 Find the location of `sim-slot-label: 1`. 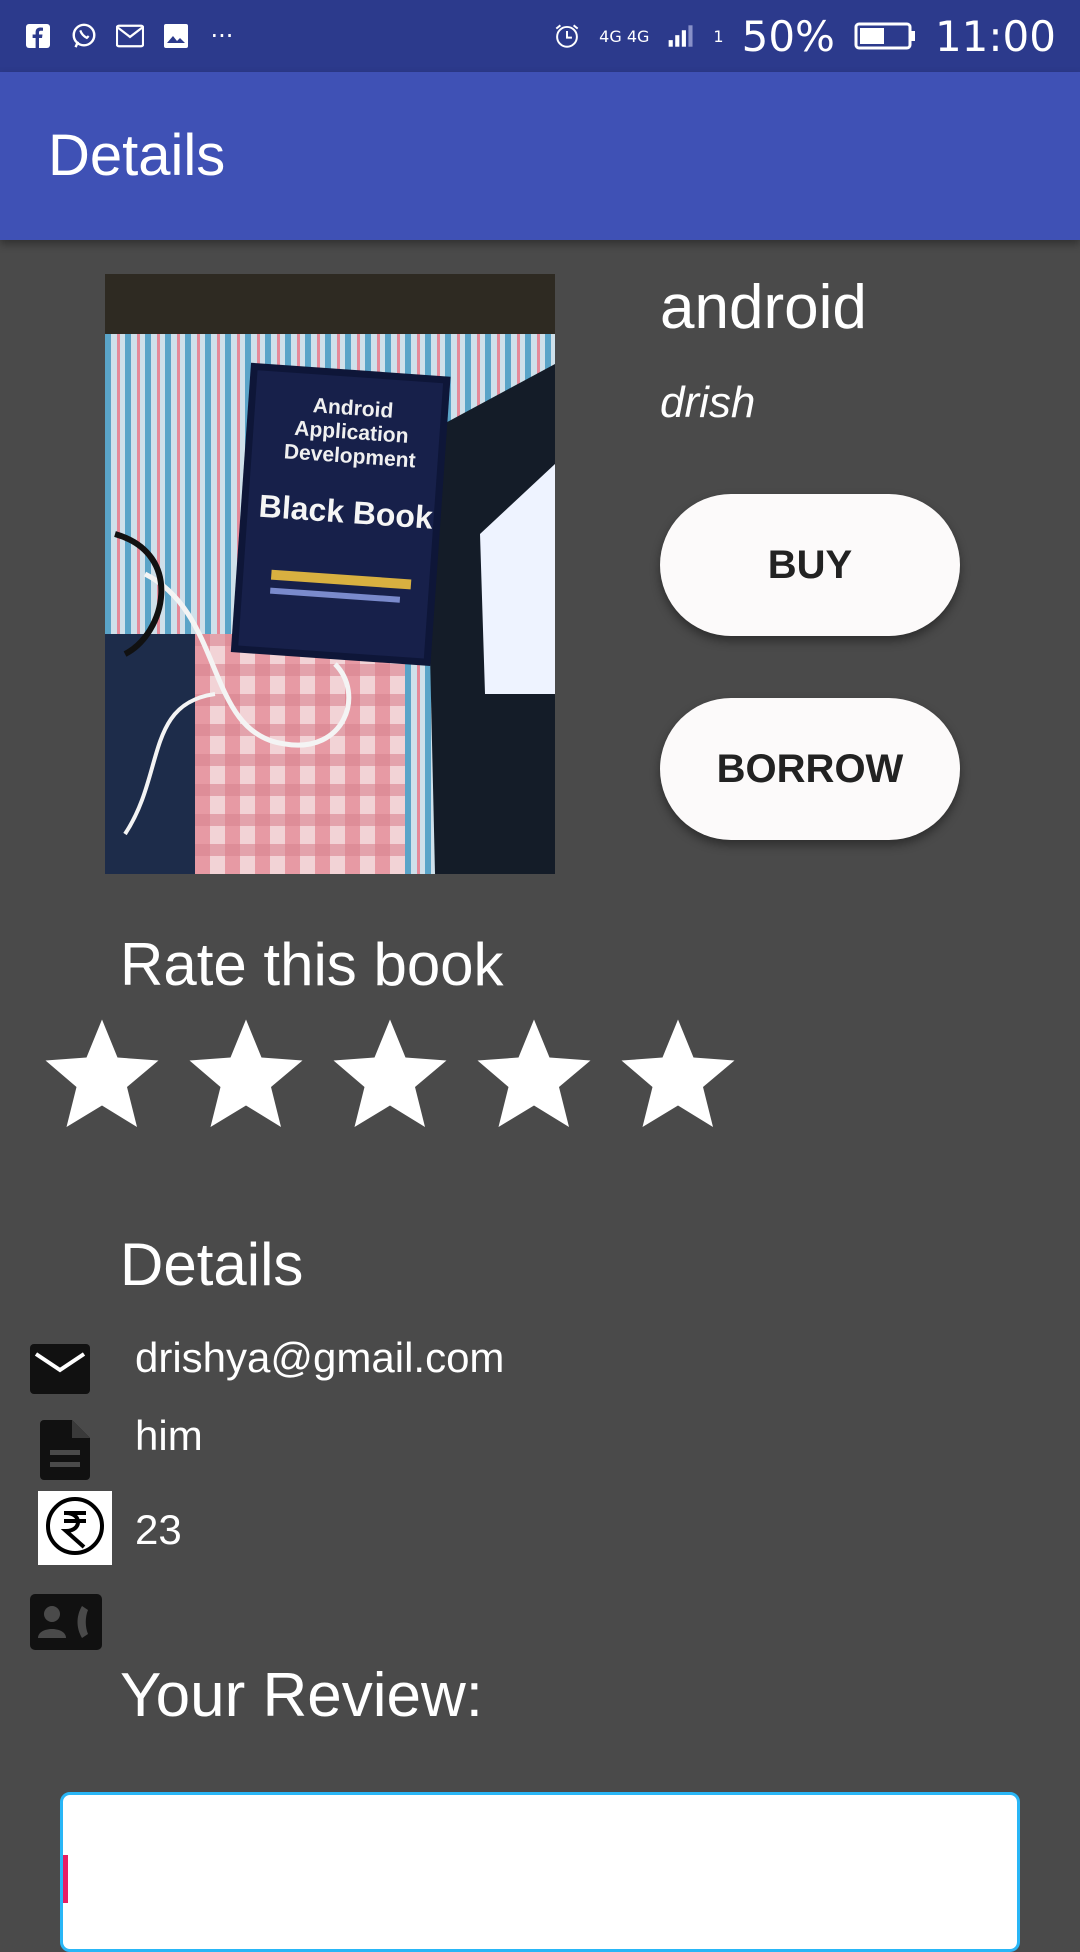

sim-slot-label: 1 is located at coordinates (718, 36).